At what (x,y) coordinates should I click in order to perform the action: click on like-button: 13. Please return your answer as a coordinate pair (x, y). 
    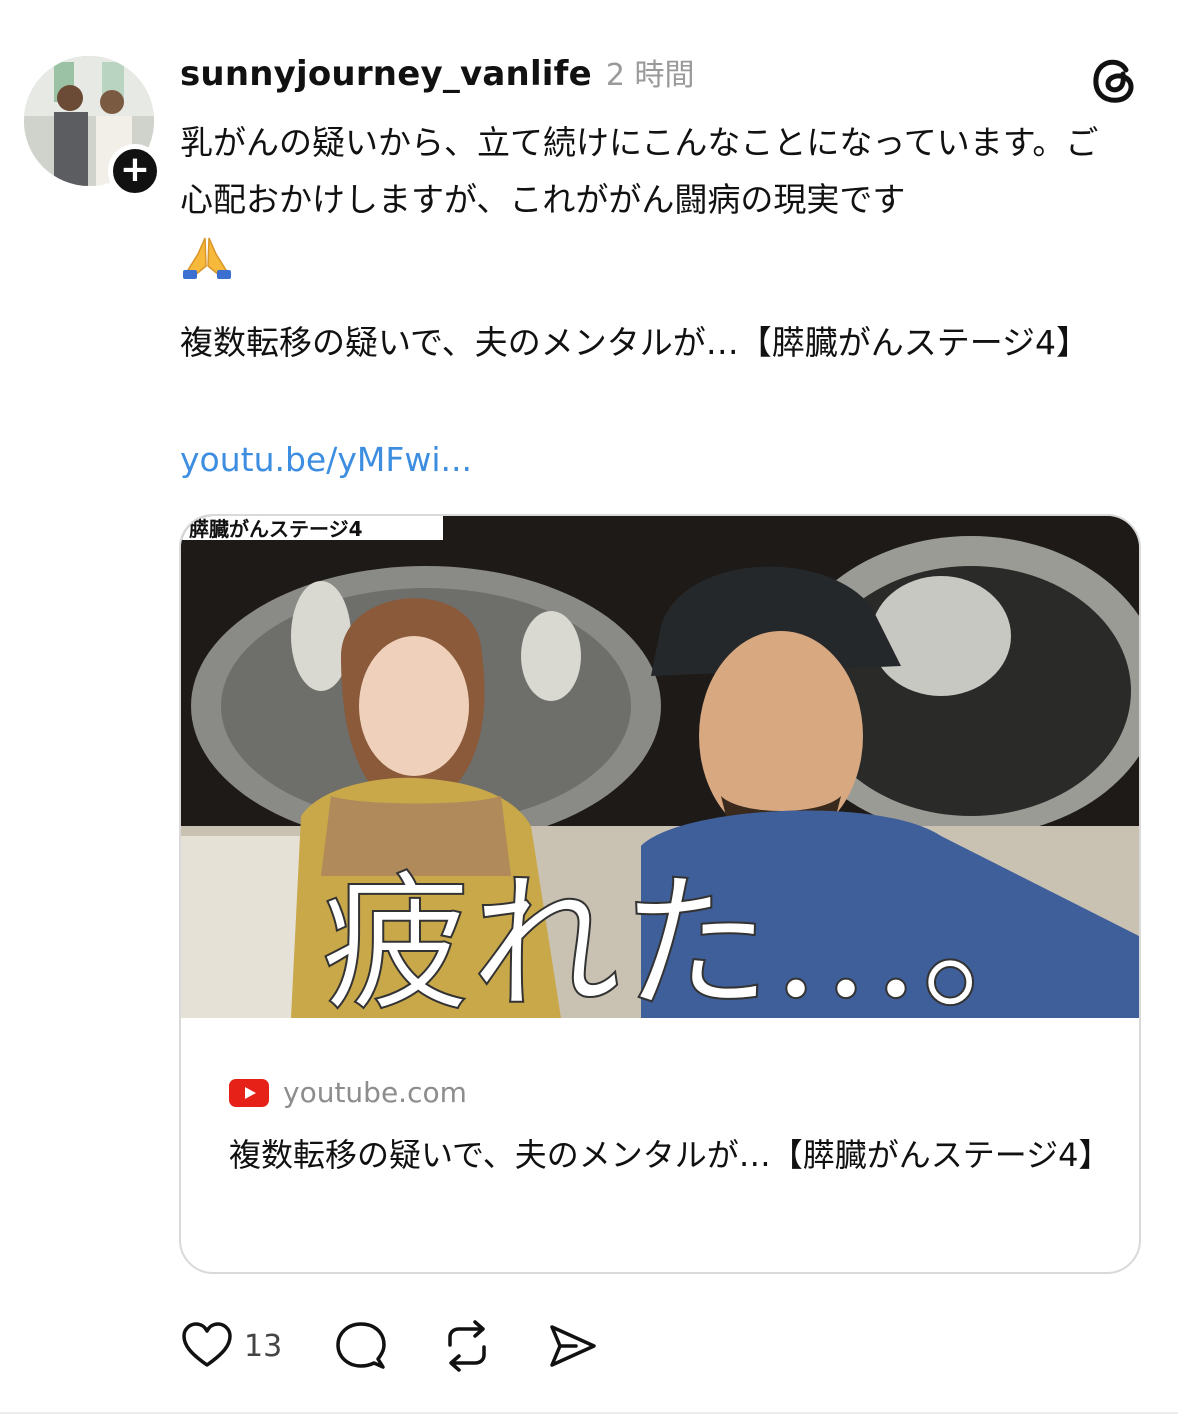
    Looking at the image, I should click on (231, 1346).